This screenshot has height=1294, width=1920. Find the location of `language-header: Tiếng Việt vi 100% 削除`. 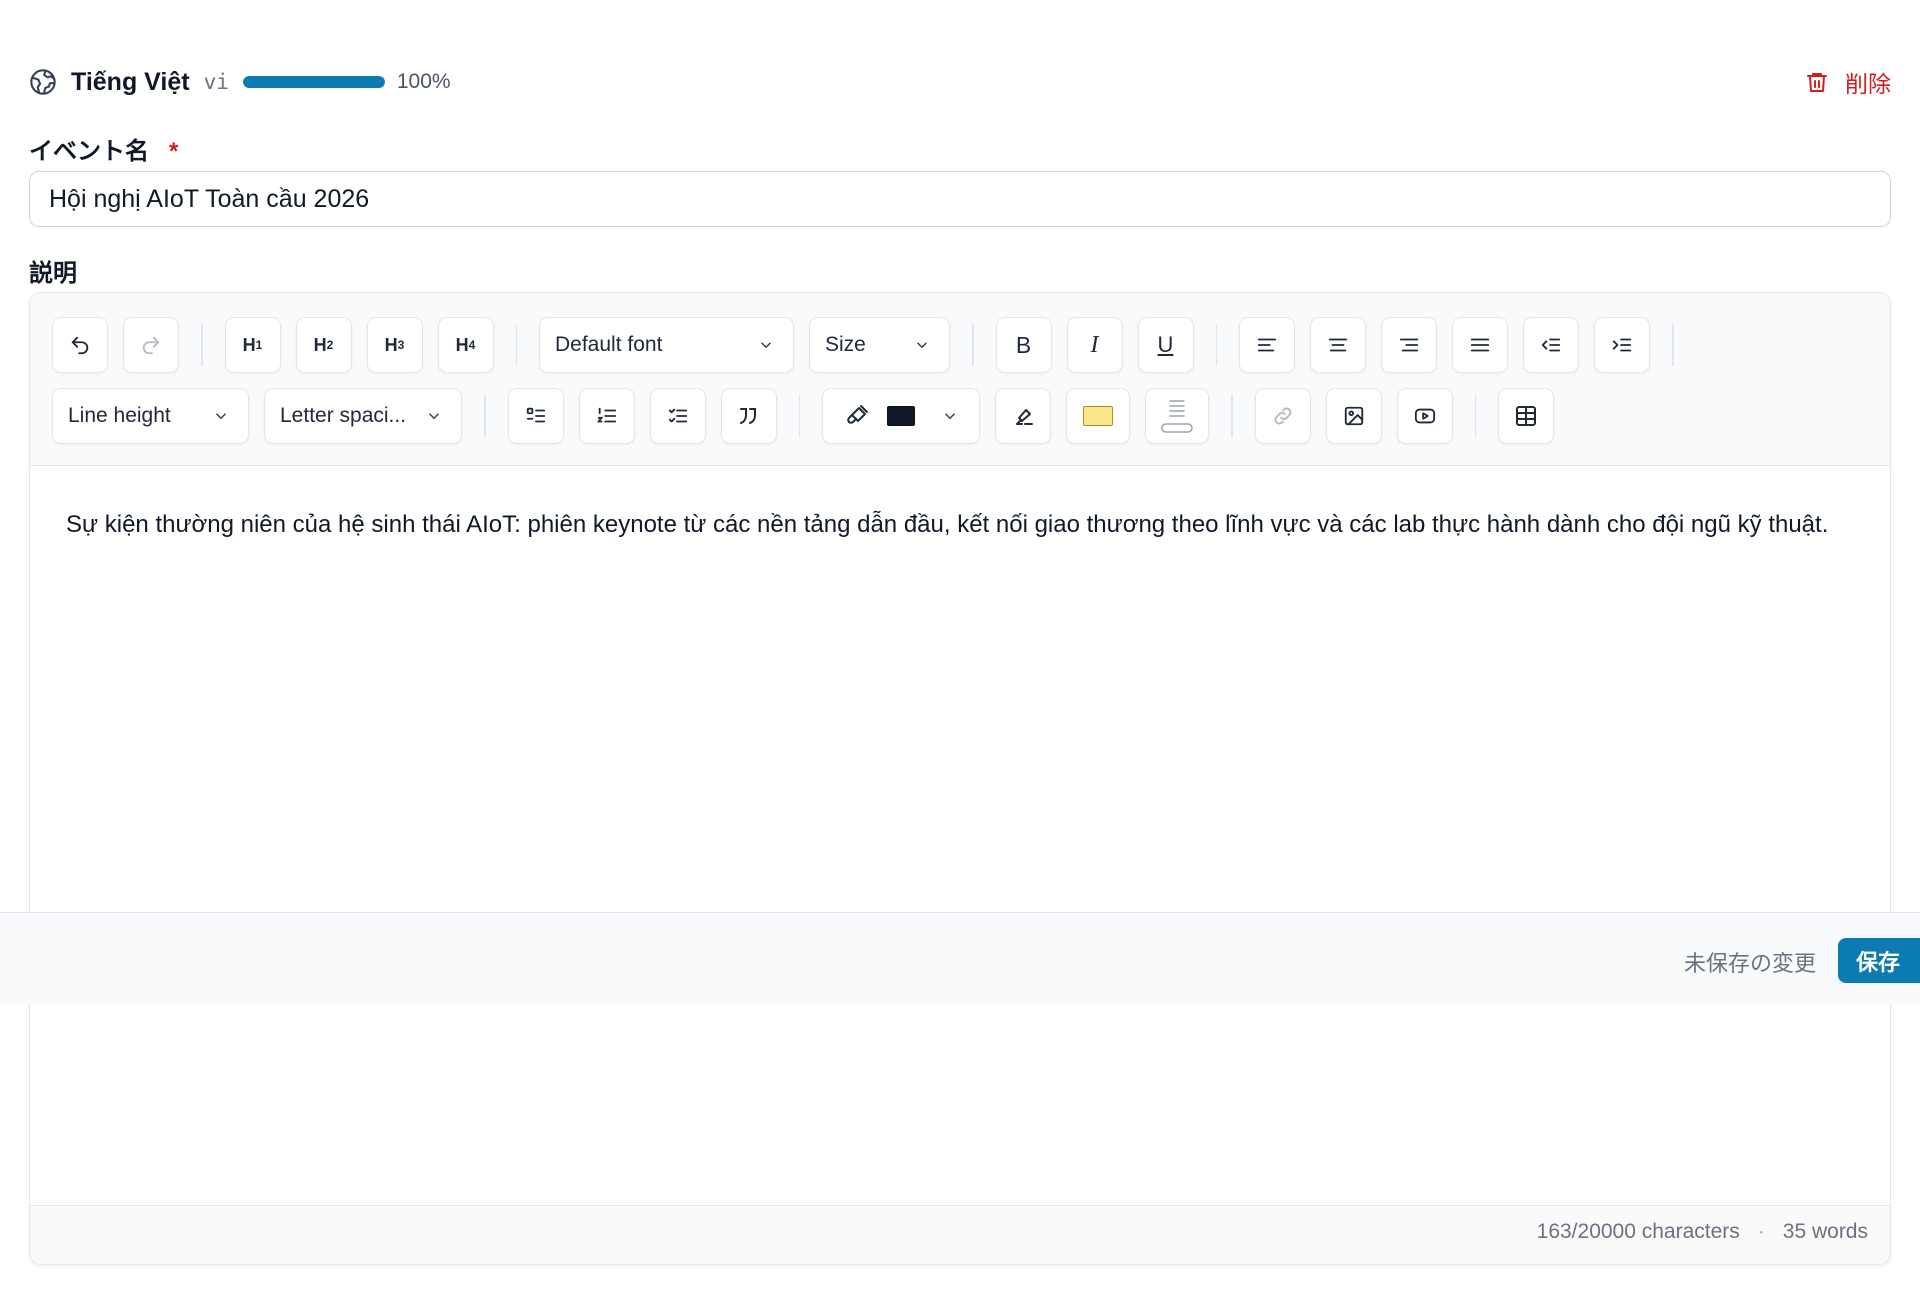

language-header: Tiếng Việt vi 100% 削除 is located at coordinates (960, 82).